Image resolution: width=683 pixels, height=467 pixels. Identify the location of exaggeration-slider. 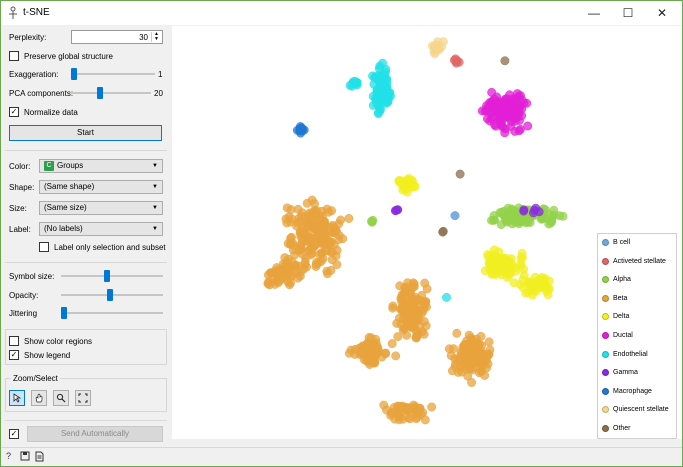
(113, 74).